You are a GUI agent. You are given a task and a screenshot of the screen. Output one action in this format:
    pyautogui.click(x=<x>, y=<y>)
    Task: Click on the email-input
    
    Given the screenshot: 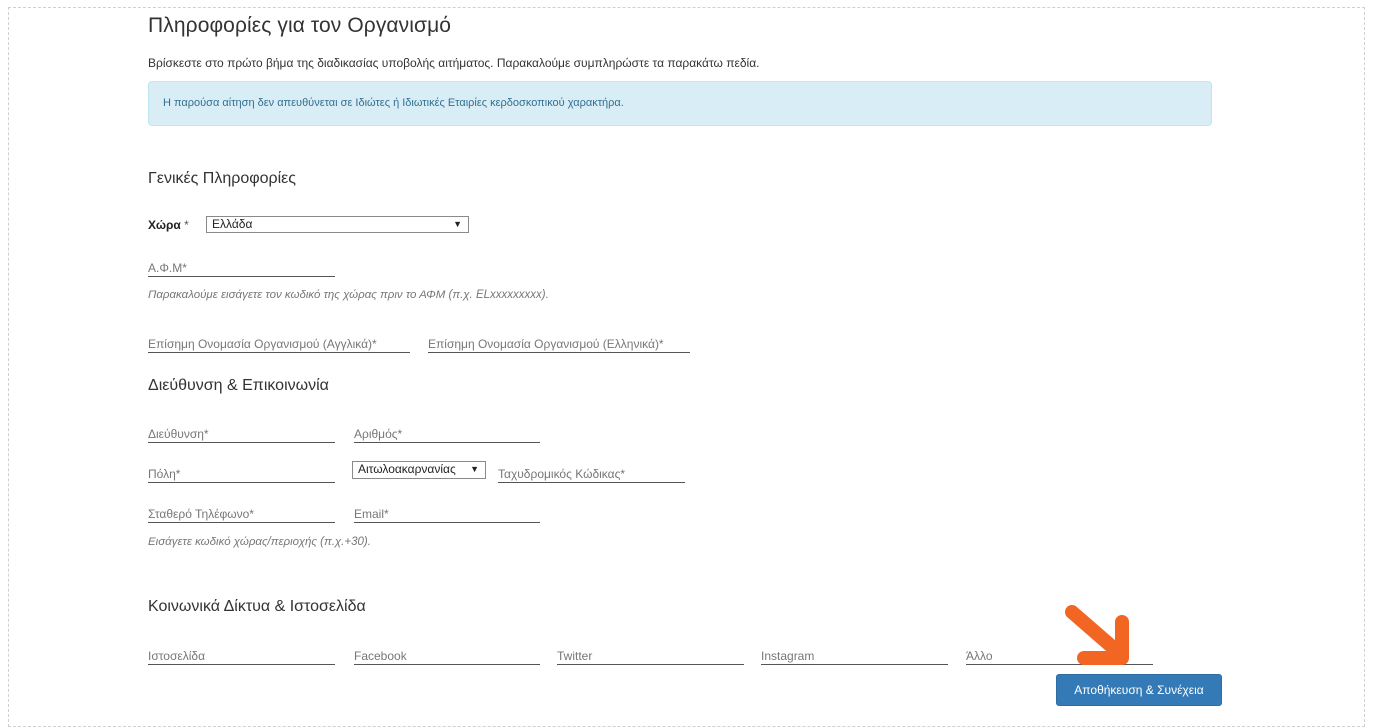 What is the action you would take?
    pyautogui.click(x=447, y=514)
    